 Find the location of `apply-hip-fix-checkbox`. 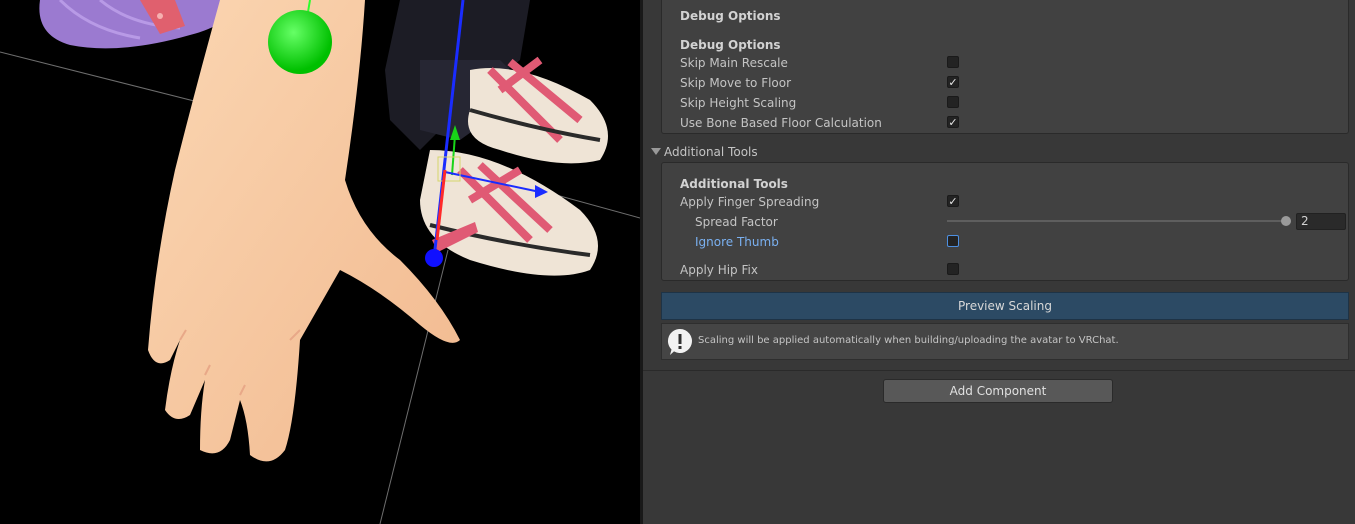

apply-hip-fix-checkbox is located at coordinates (953, 269).